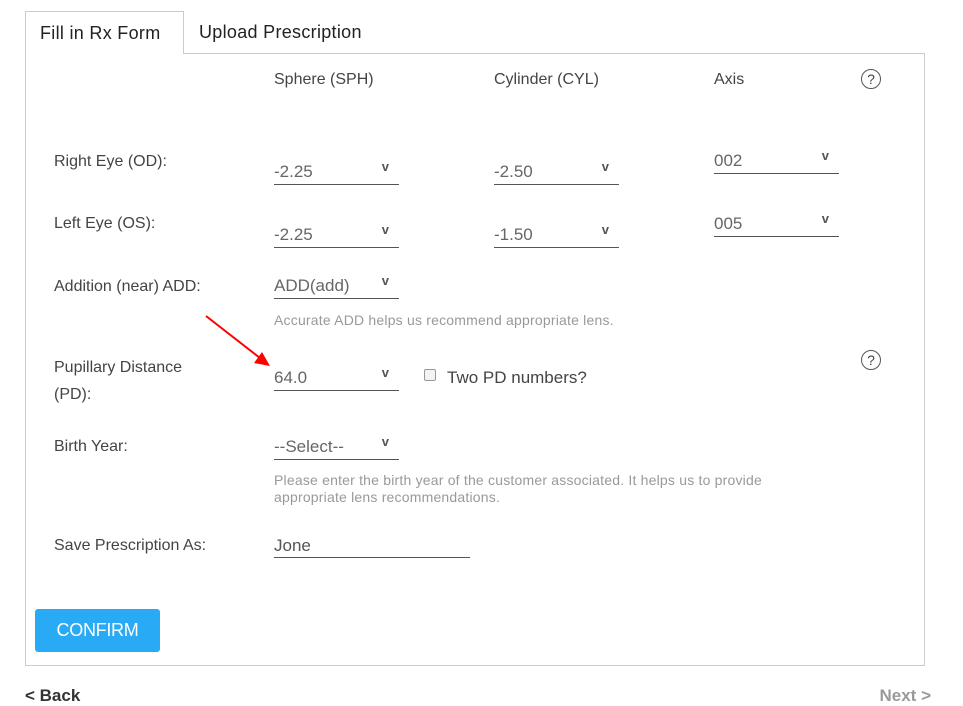 Image resolution: width=963 pixels, height=706 pixels. Describe the element at coordinates (130, 545) in the screenshot. I see `save-as-label: Save Prescription As:` at that location.